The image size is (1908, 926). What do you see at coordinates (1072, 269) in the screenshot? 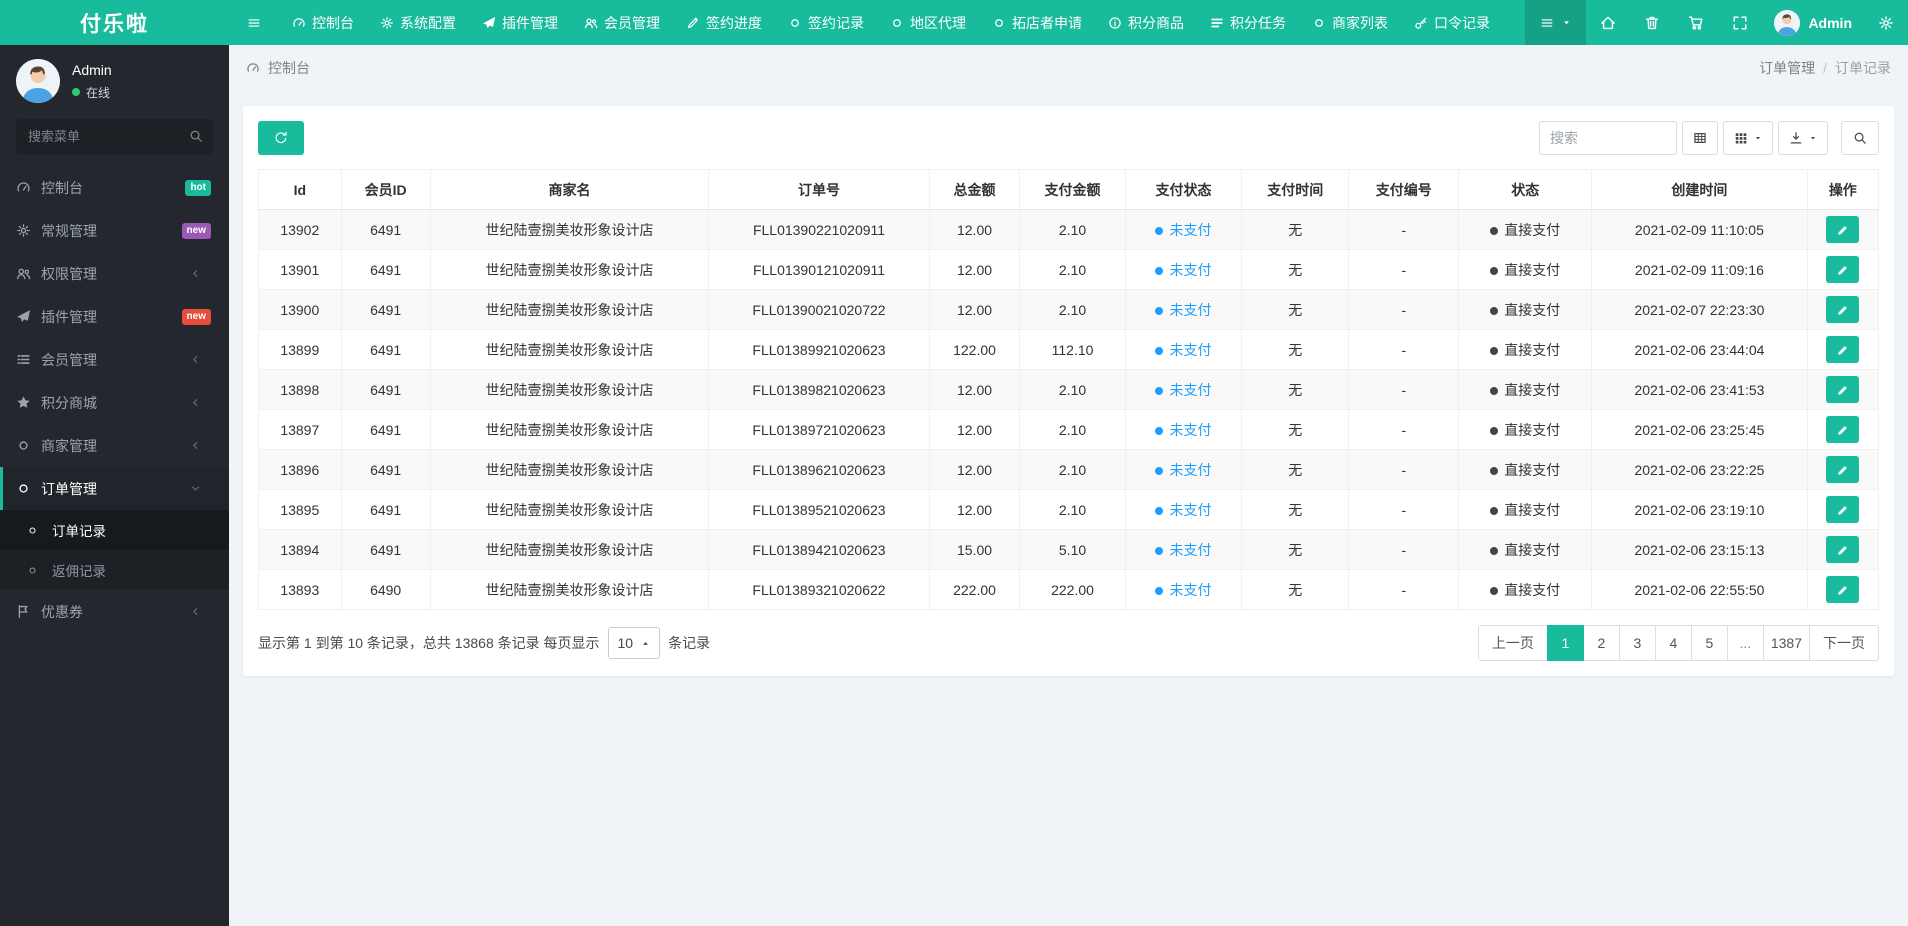
I see `cell-paid: 2.10` at bounding box center [1072, 269].